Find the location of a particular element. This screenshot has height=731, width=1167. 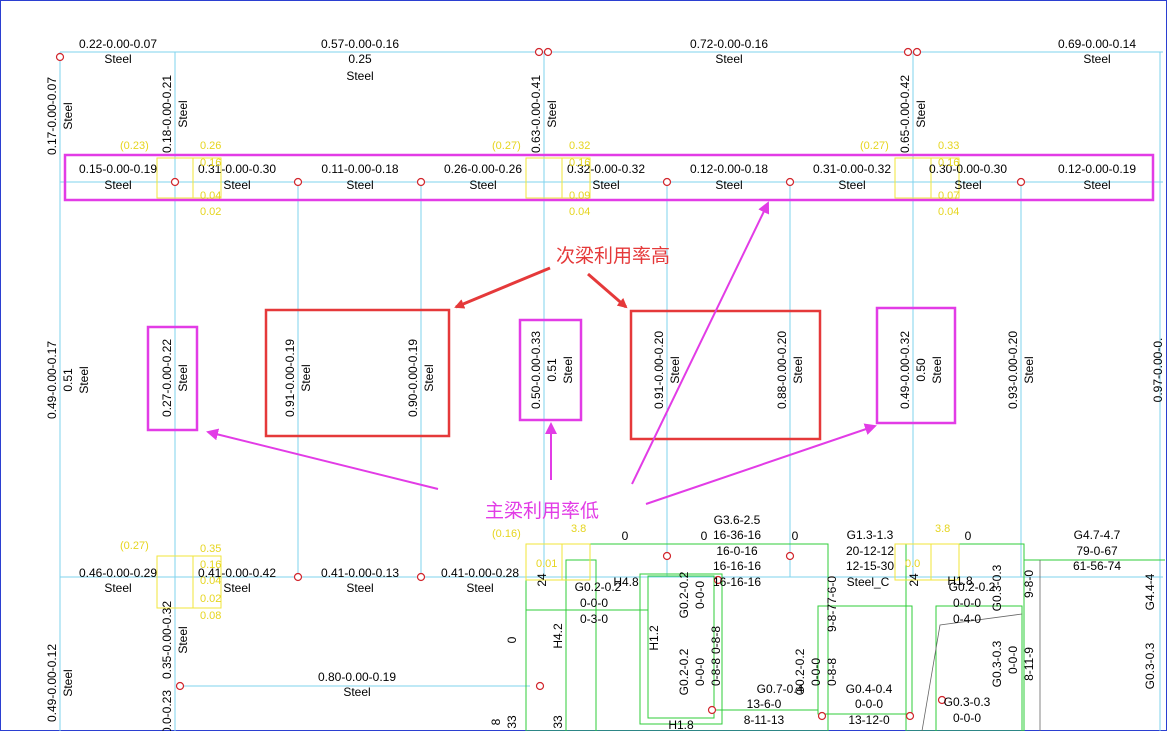

concrete-label: 33 is located at coordinates (512, 722).